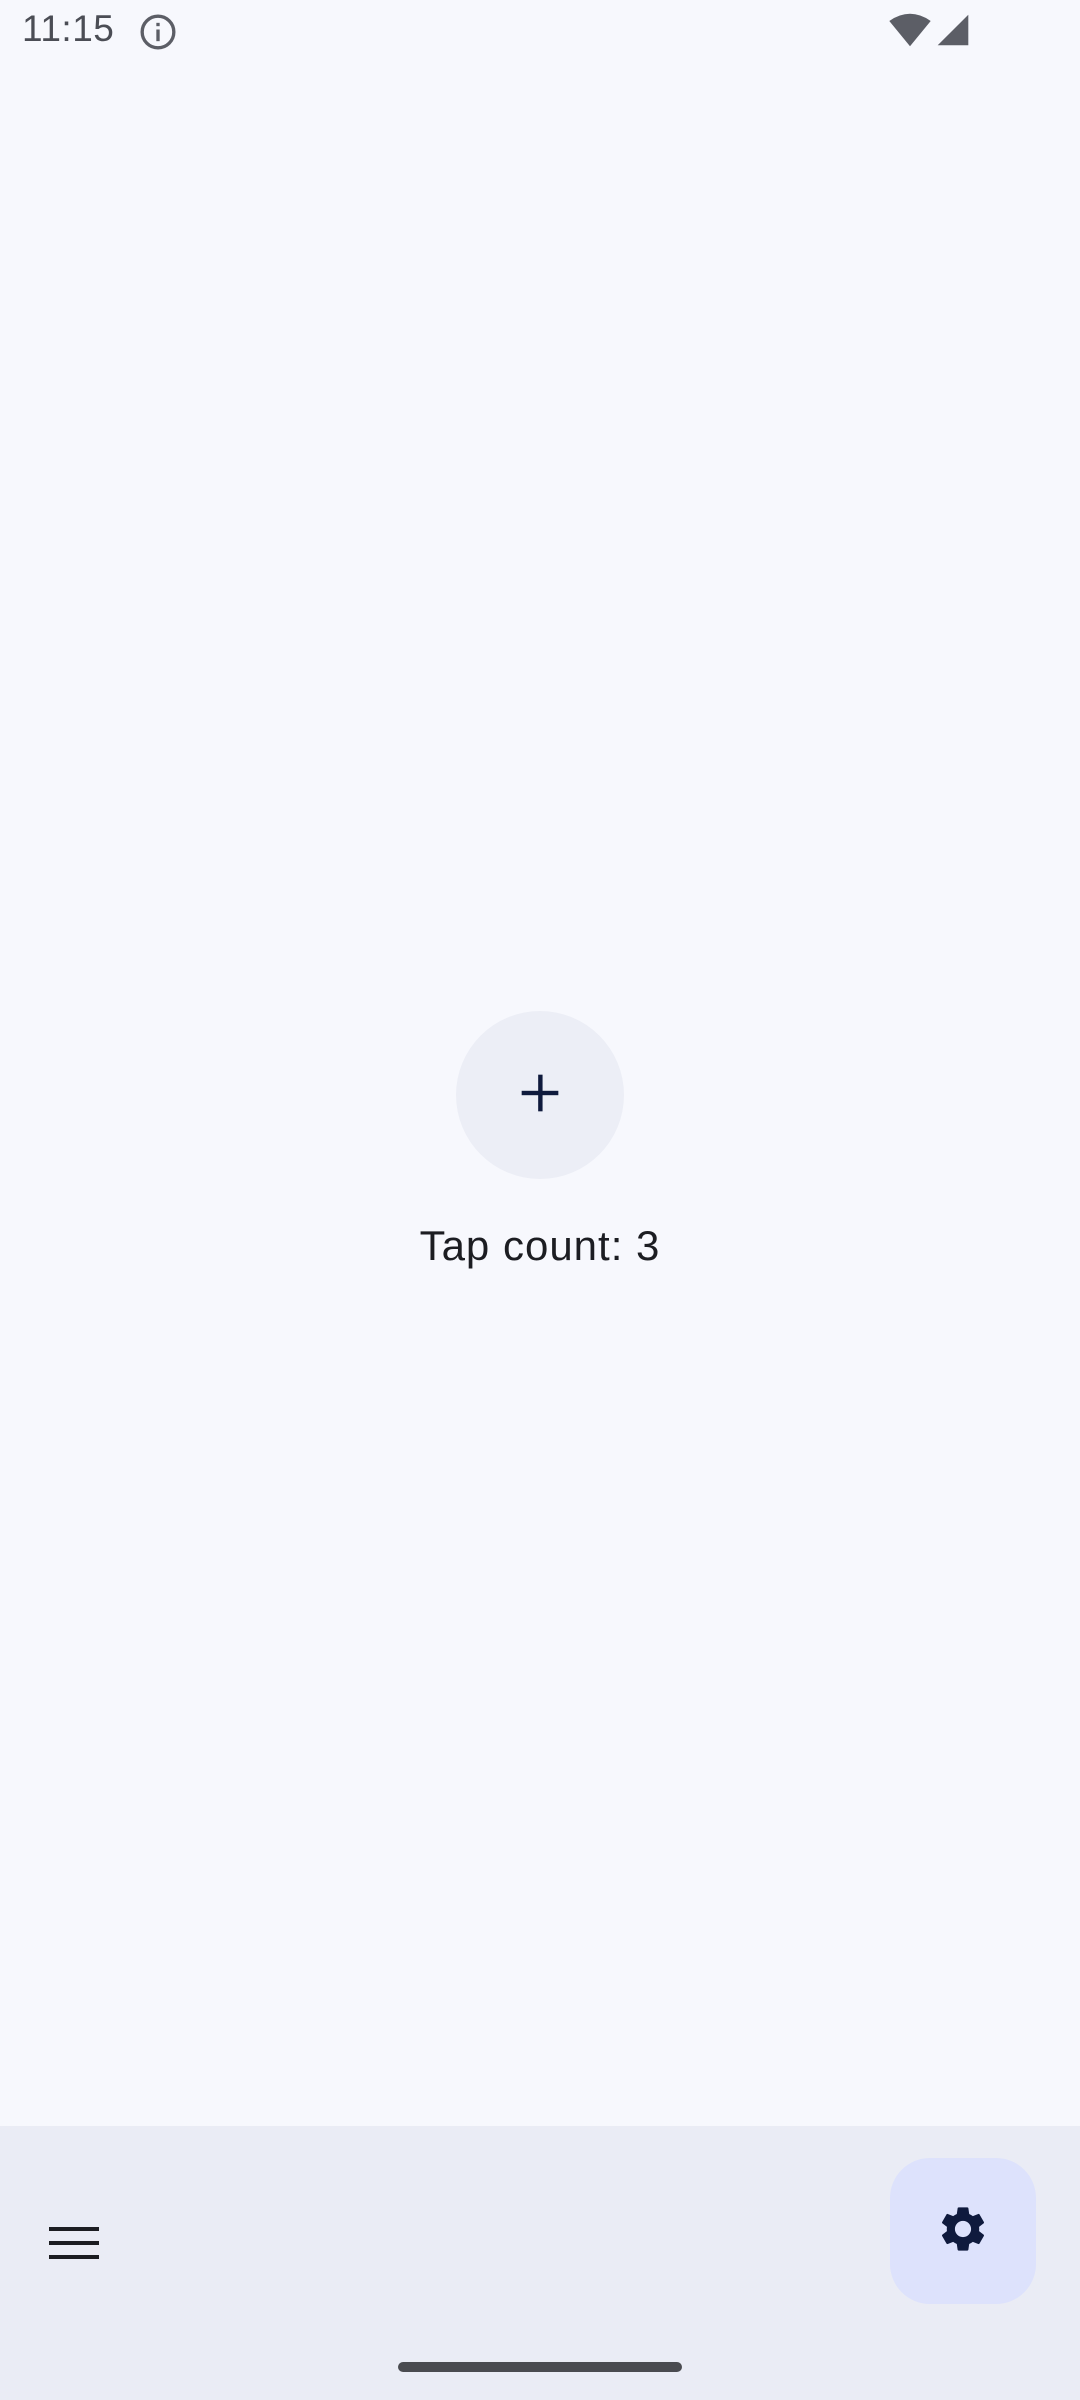 The height and width of the screenshot is (2400, 1080). What do you see at coordinates (540, 1245) in the screenshot?
I see `tap-count-label: Tap count: 3` at bounding box center [540, 1245].